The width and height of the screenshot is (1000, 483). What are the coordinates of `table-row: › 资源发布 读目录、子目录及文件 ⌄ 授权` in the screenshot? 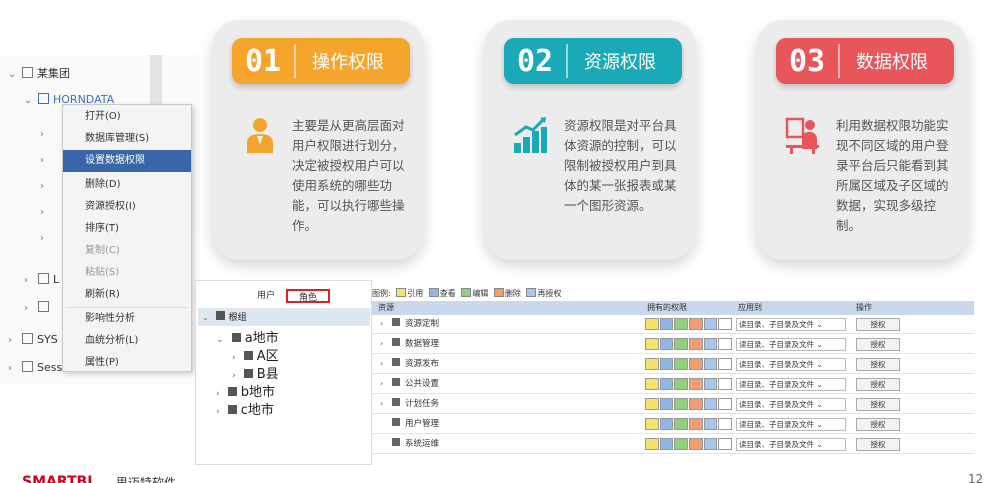 It's located at (673, 364).